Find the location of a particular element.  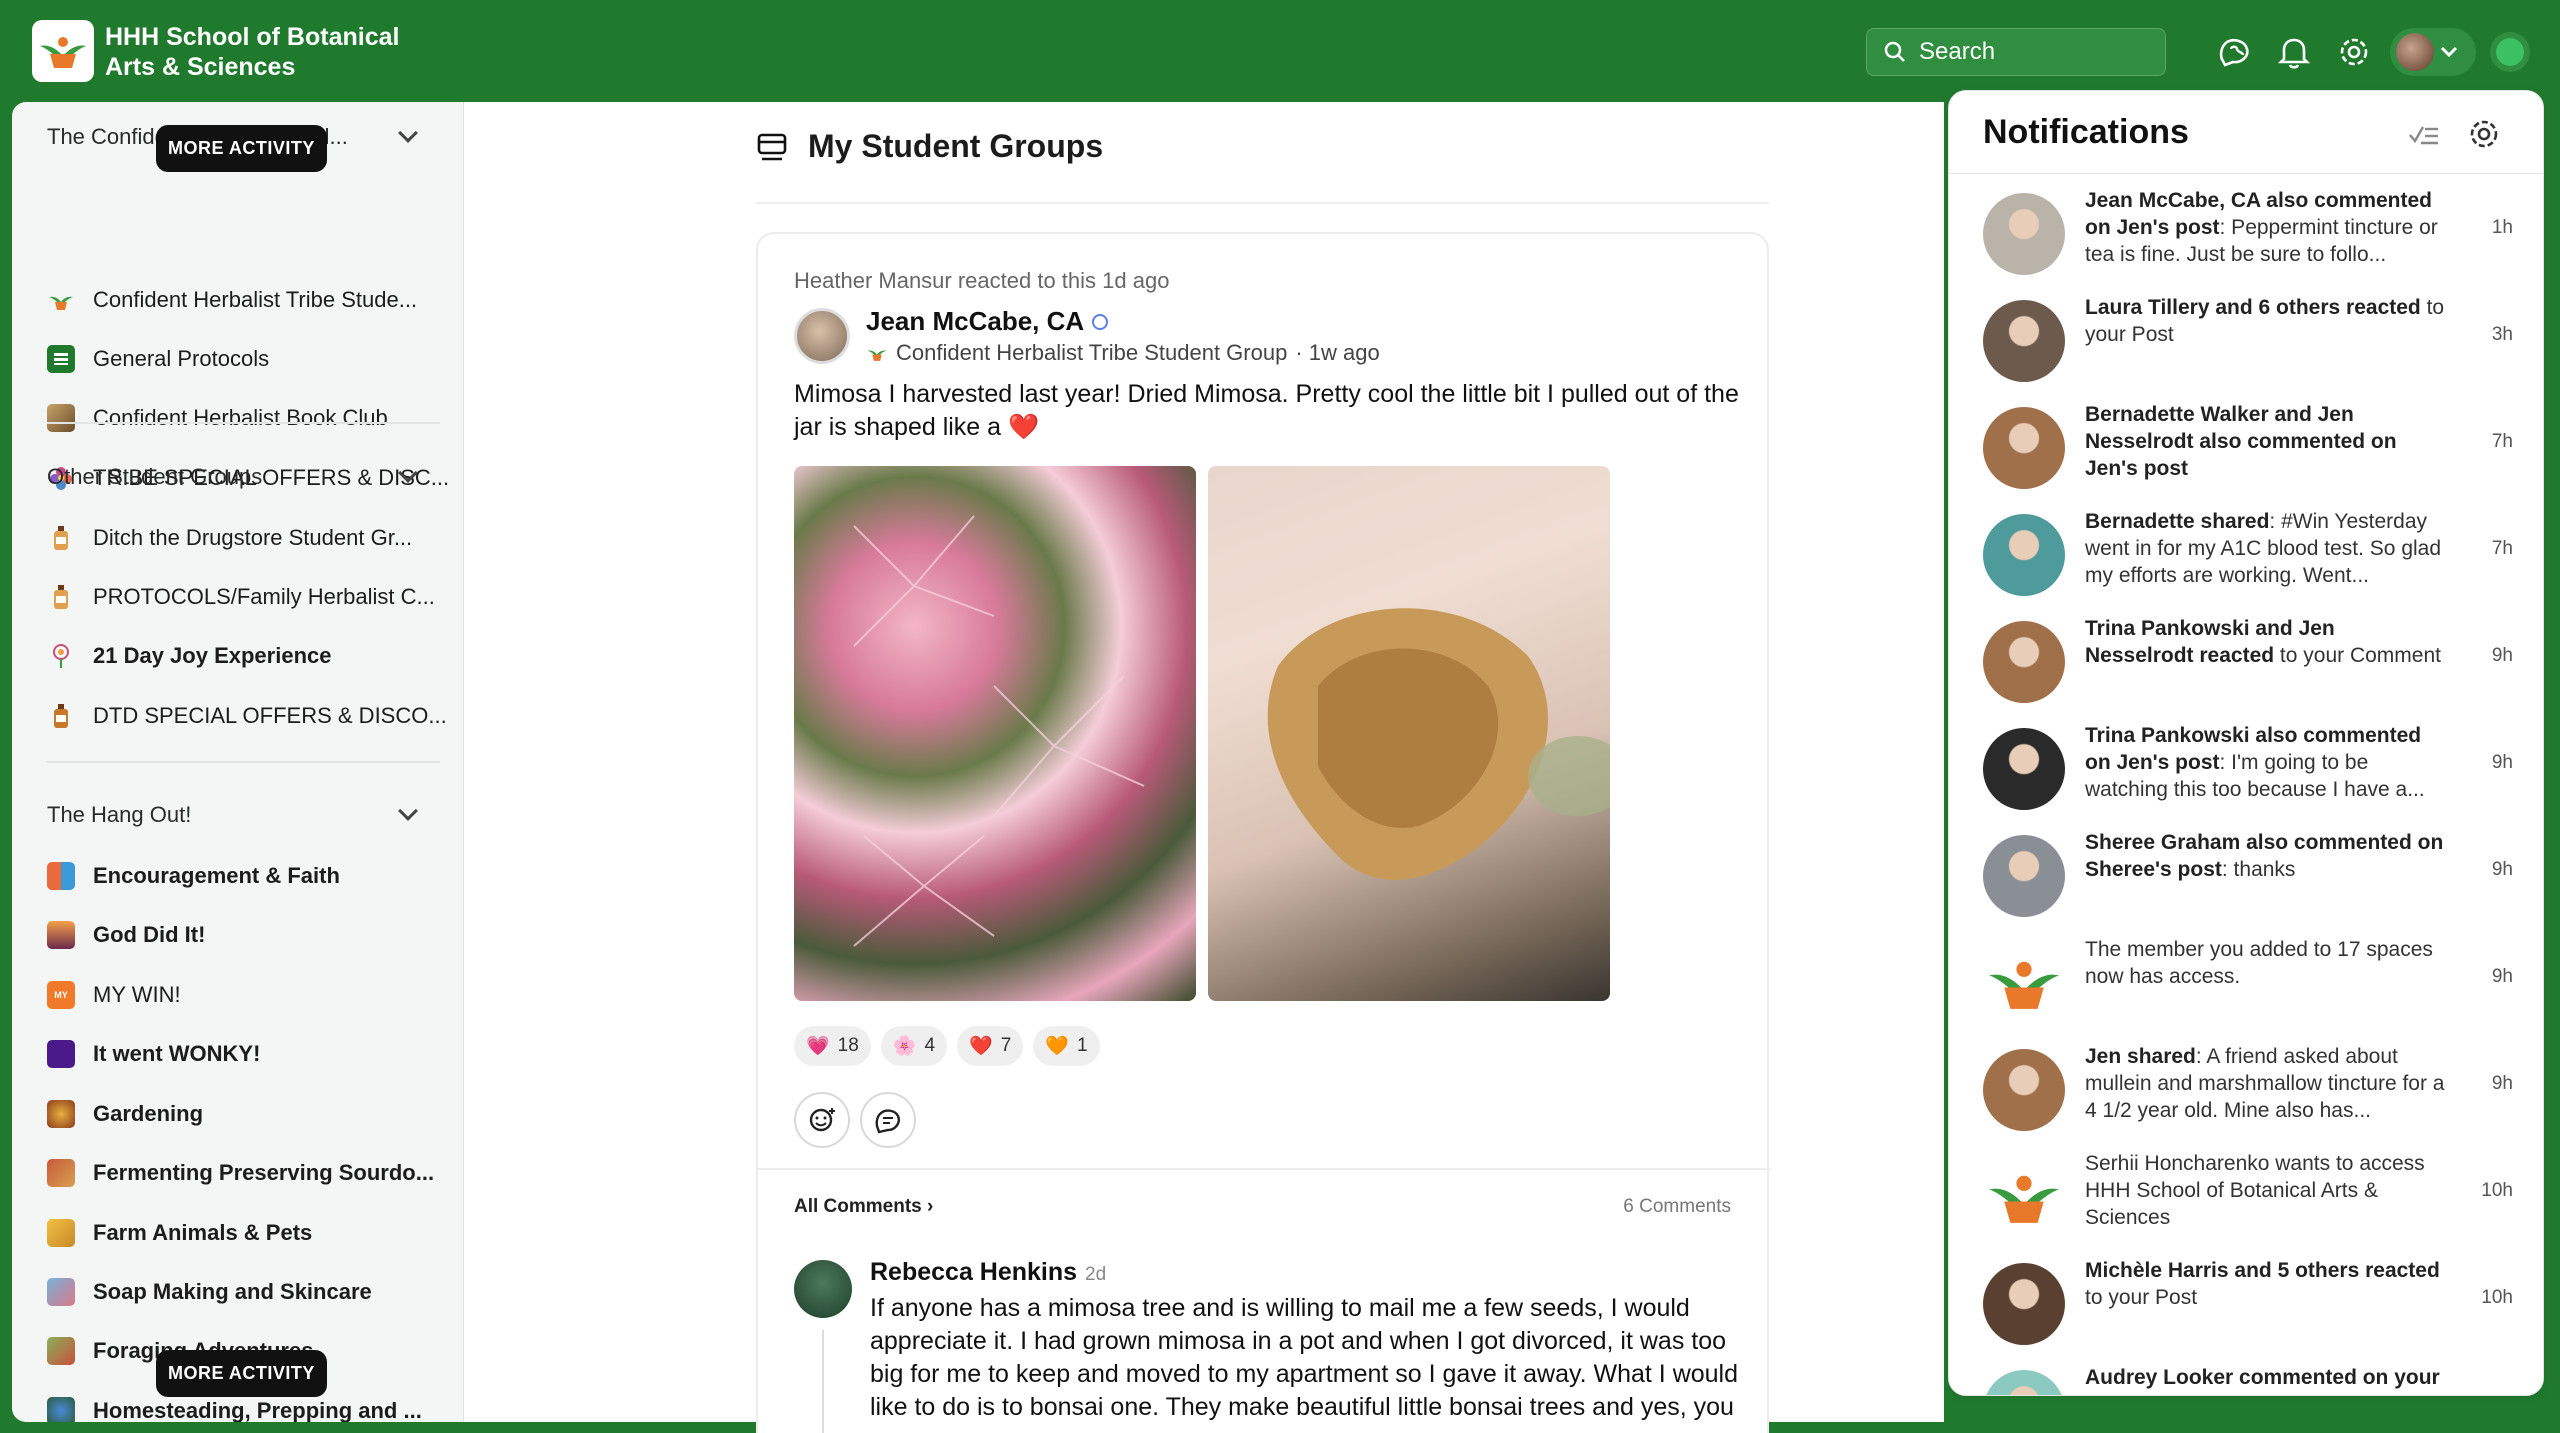

section-title: The Hang Out! is located at coordinates (119, 814).